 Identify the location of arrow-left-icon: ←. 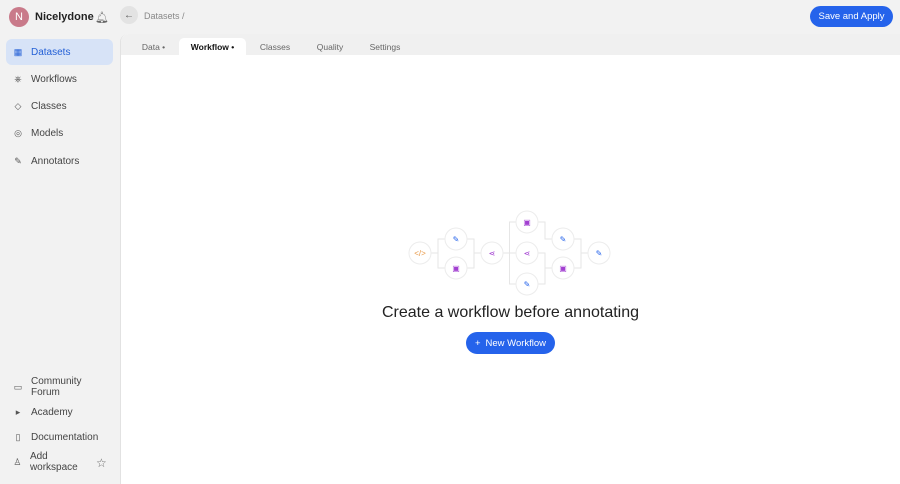
(129, 15).